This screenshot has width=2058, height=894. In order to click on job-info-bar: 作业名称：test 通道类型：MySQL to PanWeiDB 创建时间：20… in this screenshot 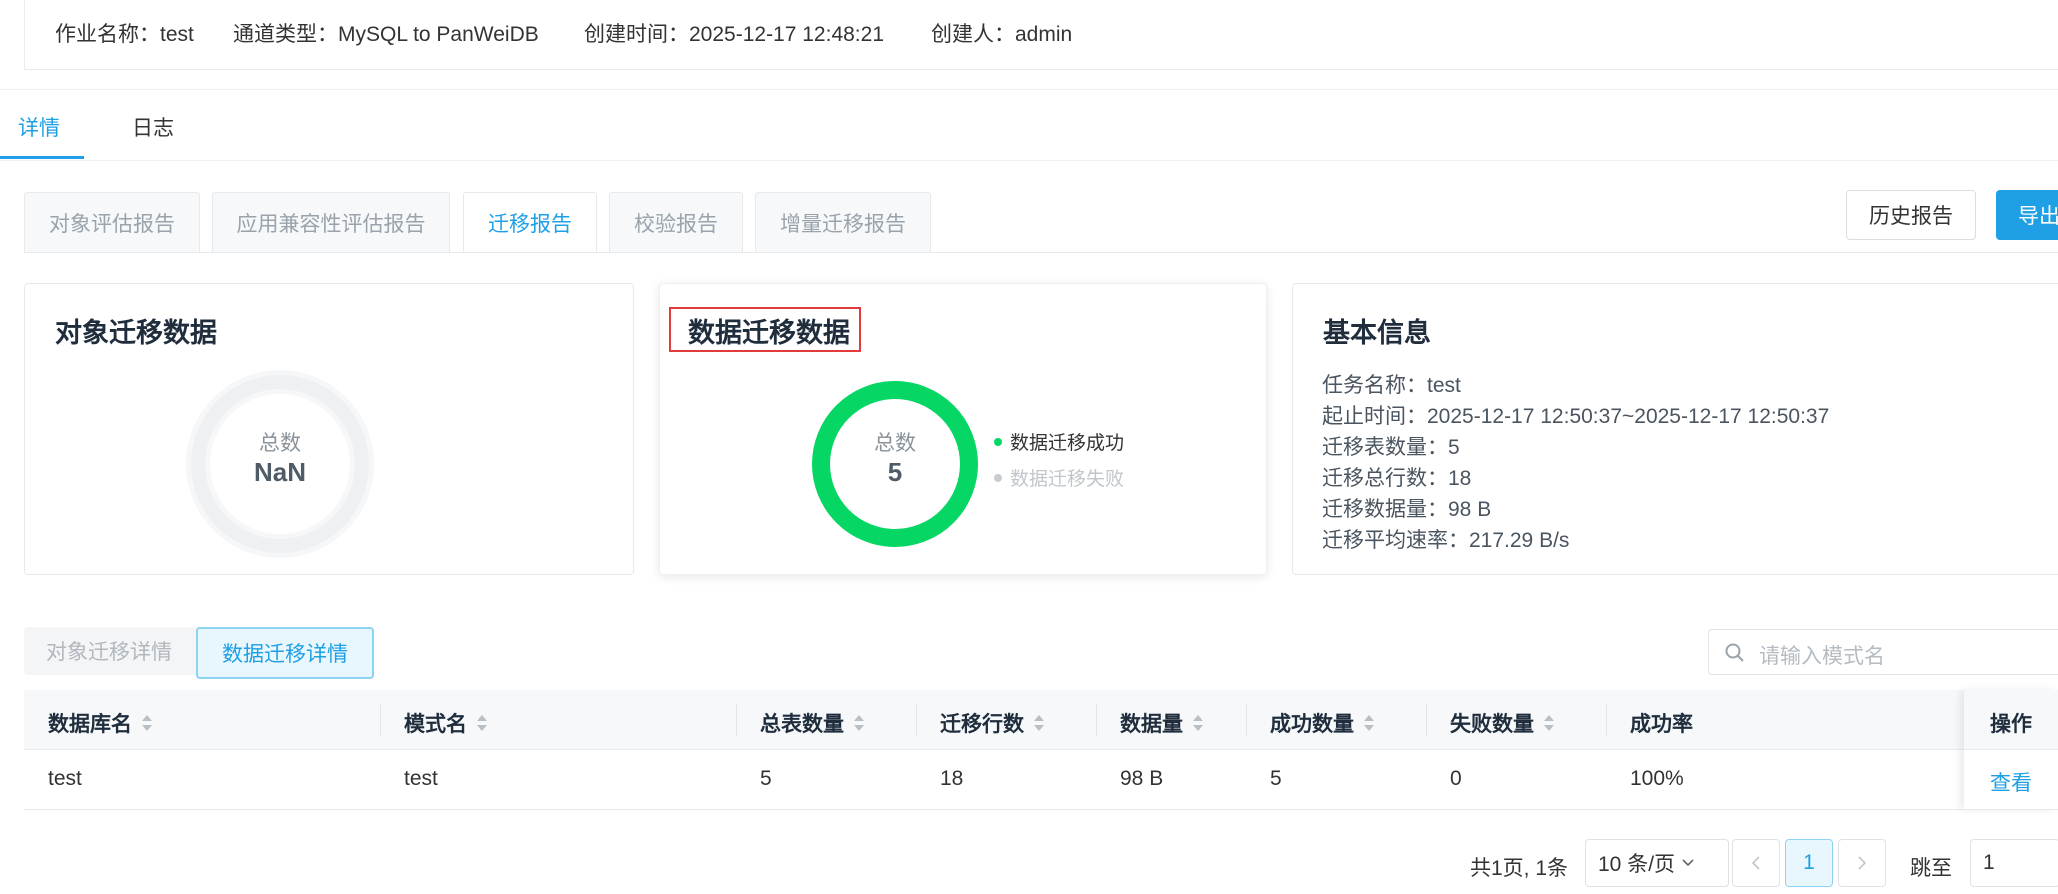, I will do `click(1041, 35)`.